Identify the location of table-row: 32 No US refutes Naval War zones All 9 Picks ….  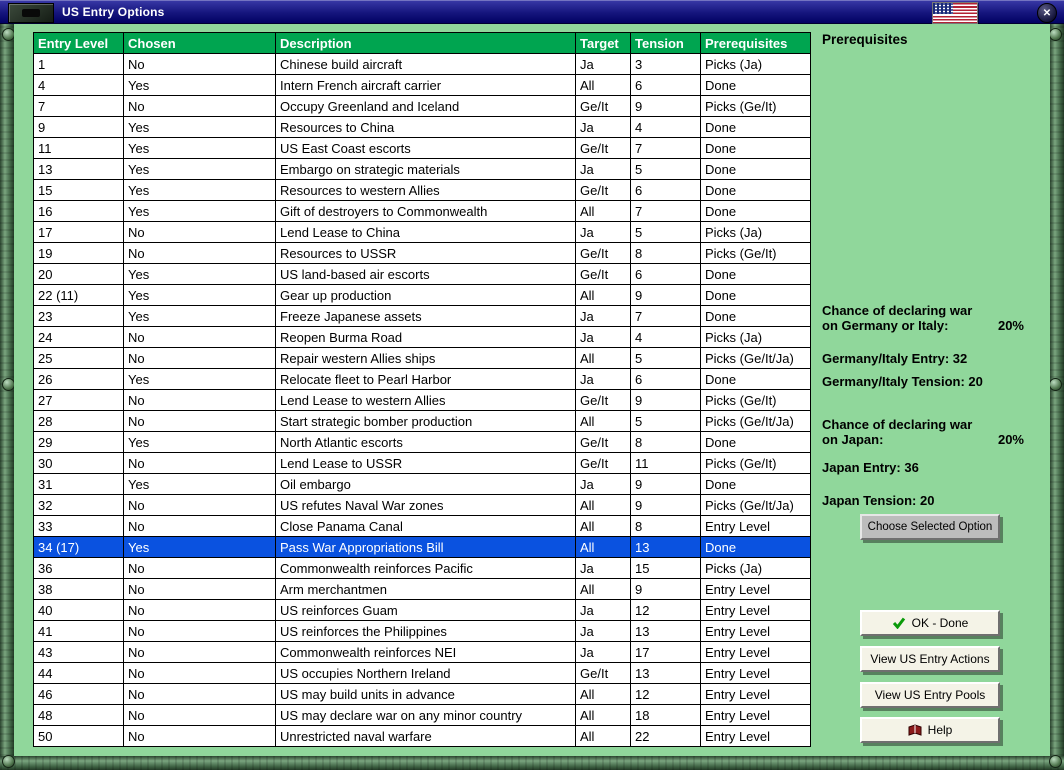
(422, 505).